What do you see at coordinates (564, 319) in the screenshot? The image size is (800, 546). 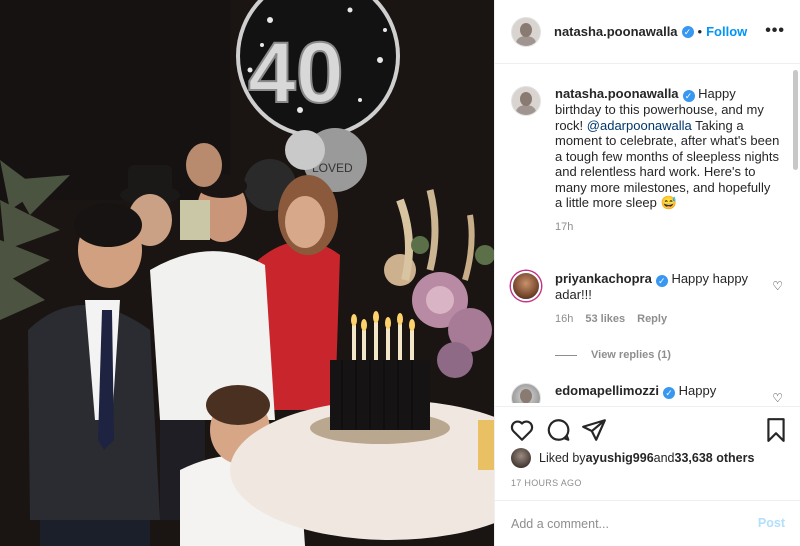 I see `comment-time: 16h` at bounding box center [564, 319].